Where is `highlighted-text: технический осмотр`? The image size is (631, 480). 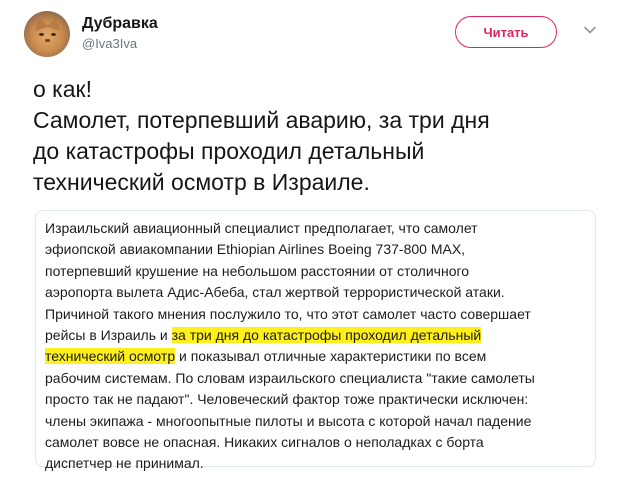 highlighted-text: технический осмотр is located at coordinates (110, 356).